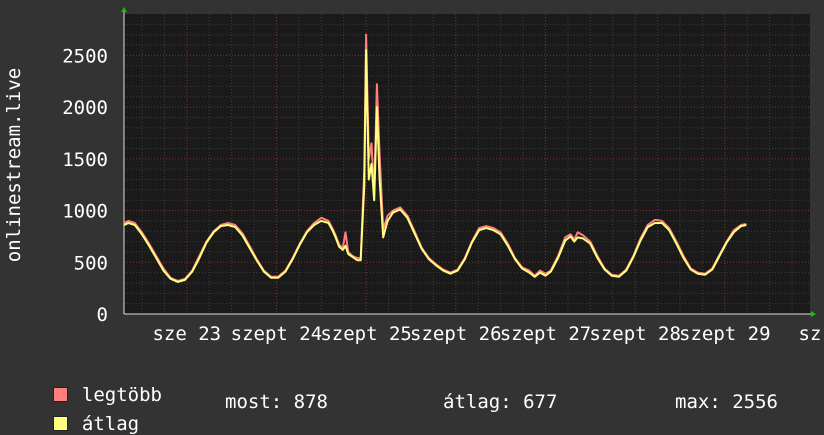  What do you see at coordinates (110, 424) in the screenshot?
I see `legend-label-avg: átlag` at bounding box center [110, 424].